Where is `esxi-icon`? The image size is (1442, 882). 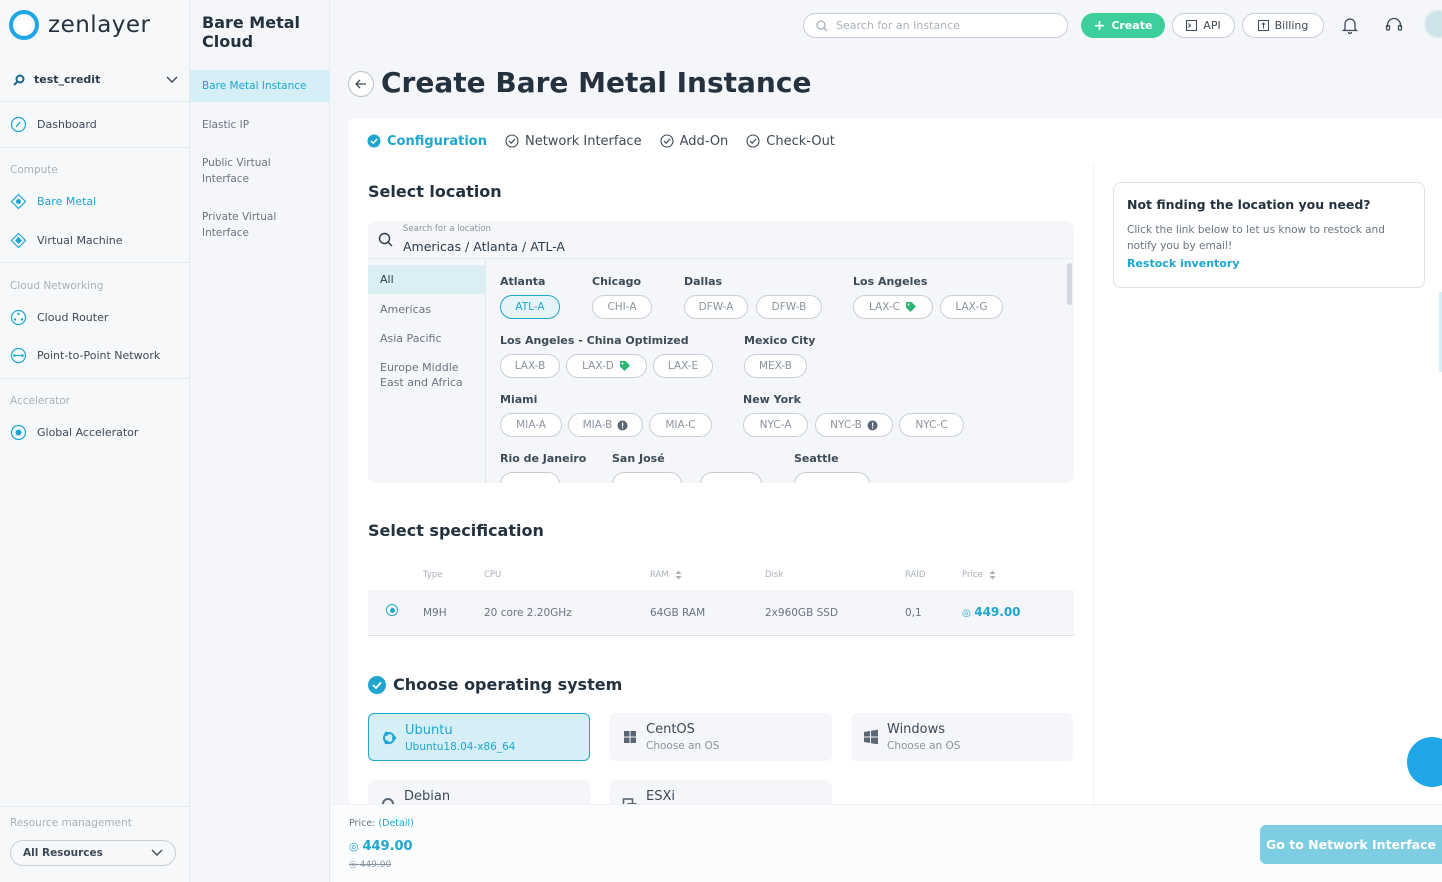 esxi-icon is located at coordinates (630, 800).